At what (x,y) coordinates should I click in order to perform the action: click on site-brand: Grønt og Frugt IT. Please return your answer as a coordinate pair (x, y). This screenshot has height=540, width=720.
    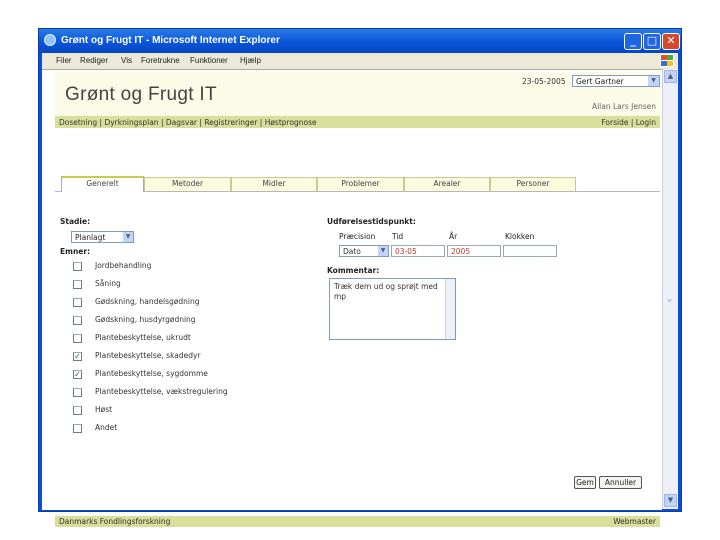
    Looking at the image, I should click on (141, 95).